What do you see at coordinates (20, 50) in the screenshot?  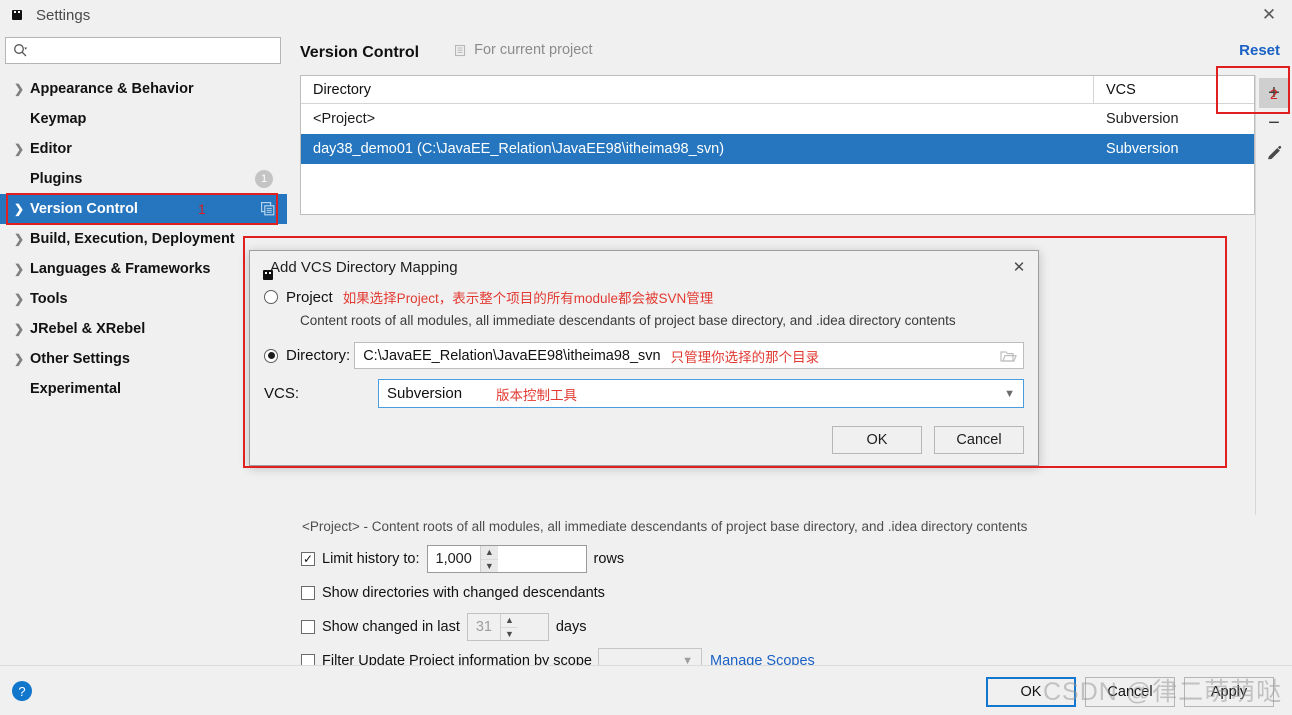 I see `search-icon` at bounding box center [20, 50].